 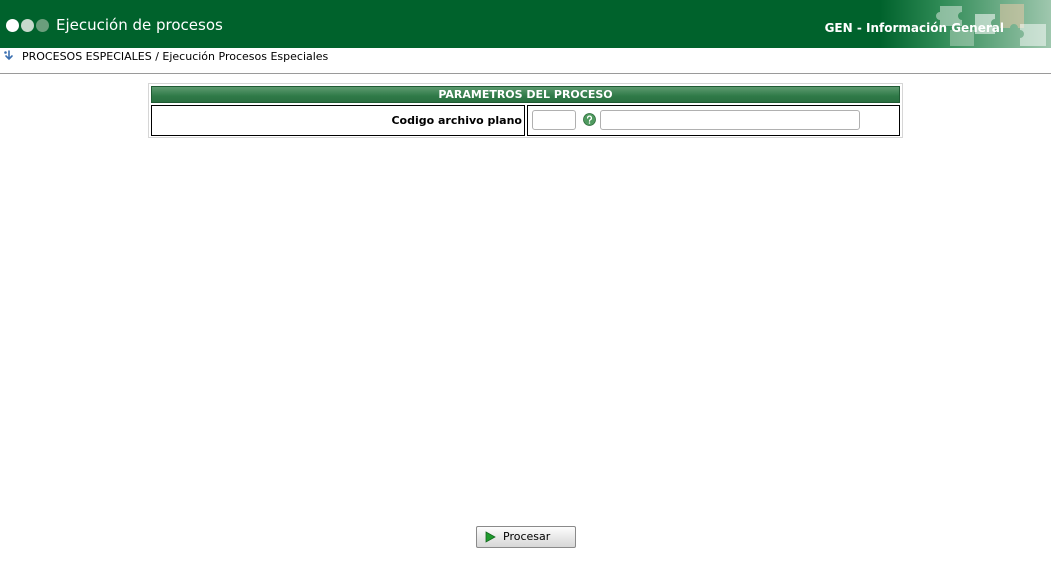 I want to click on description-input, so click(x=730, y=120).